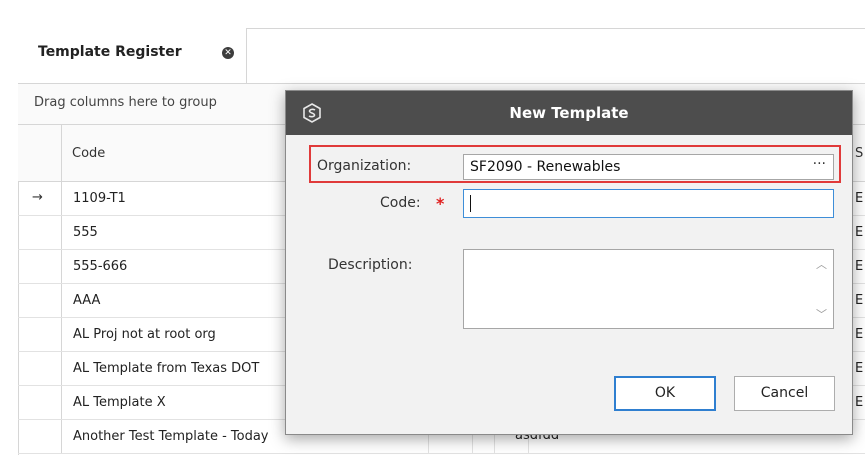  What do you see at coordinates (648, 167) in the screenshot?
I see `organization-field: SF2090 - Renewables ···` at bounding box center [648, 167].